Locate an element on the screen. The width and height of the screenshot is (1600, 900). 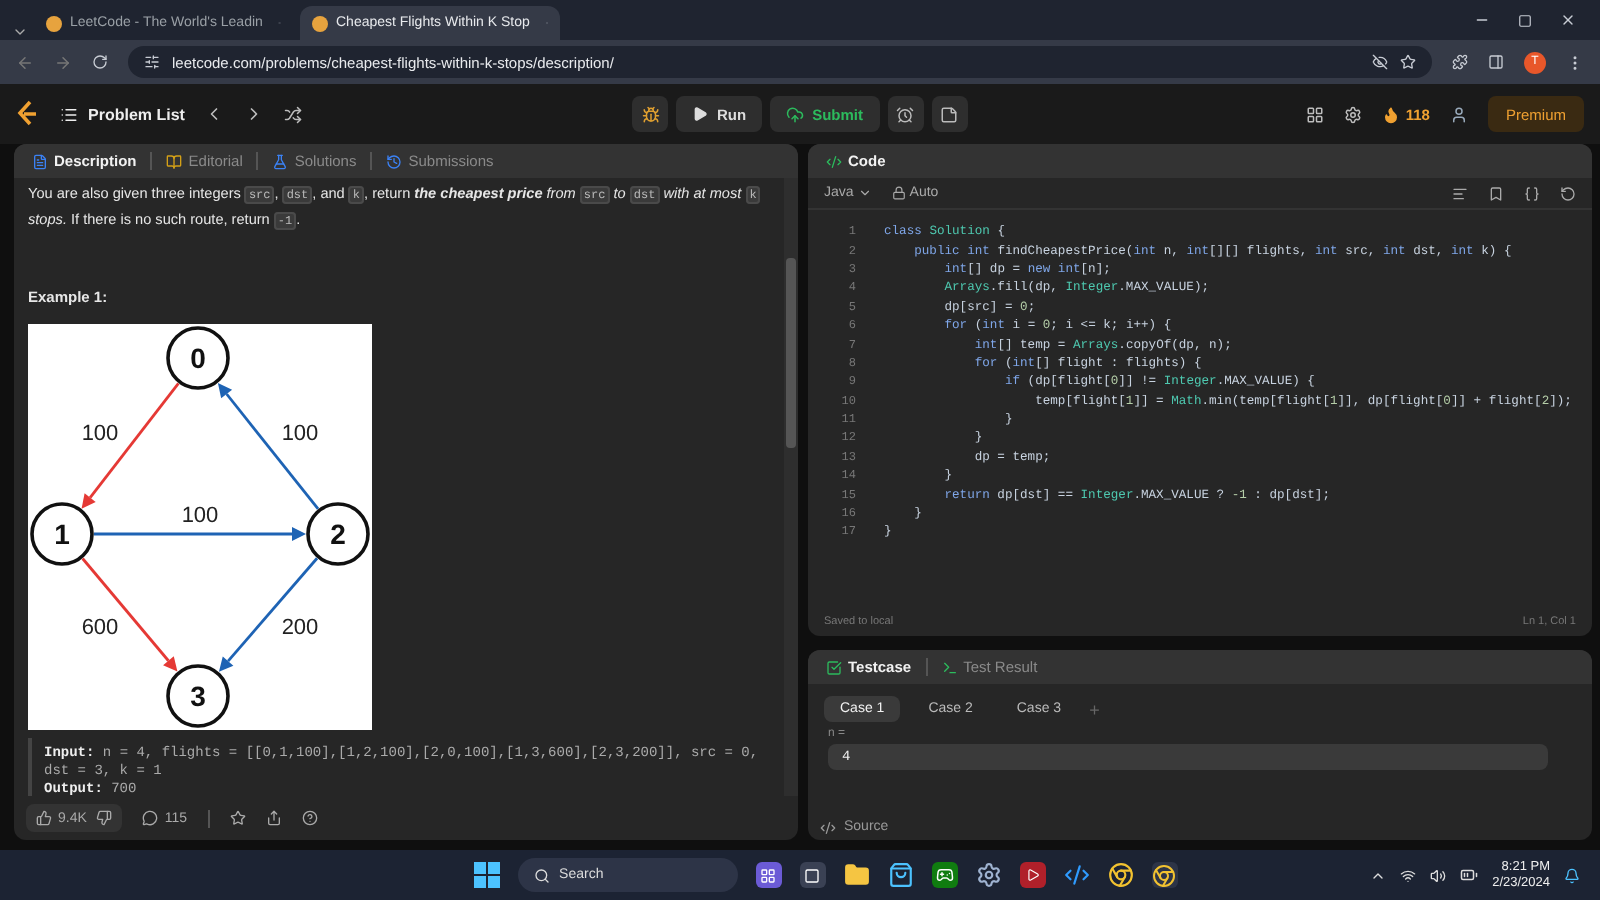
wifi-icon is located at coordinates (1408, 875).